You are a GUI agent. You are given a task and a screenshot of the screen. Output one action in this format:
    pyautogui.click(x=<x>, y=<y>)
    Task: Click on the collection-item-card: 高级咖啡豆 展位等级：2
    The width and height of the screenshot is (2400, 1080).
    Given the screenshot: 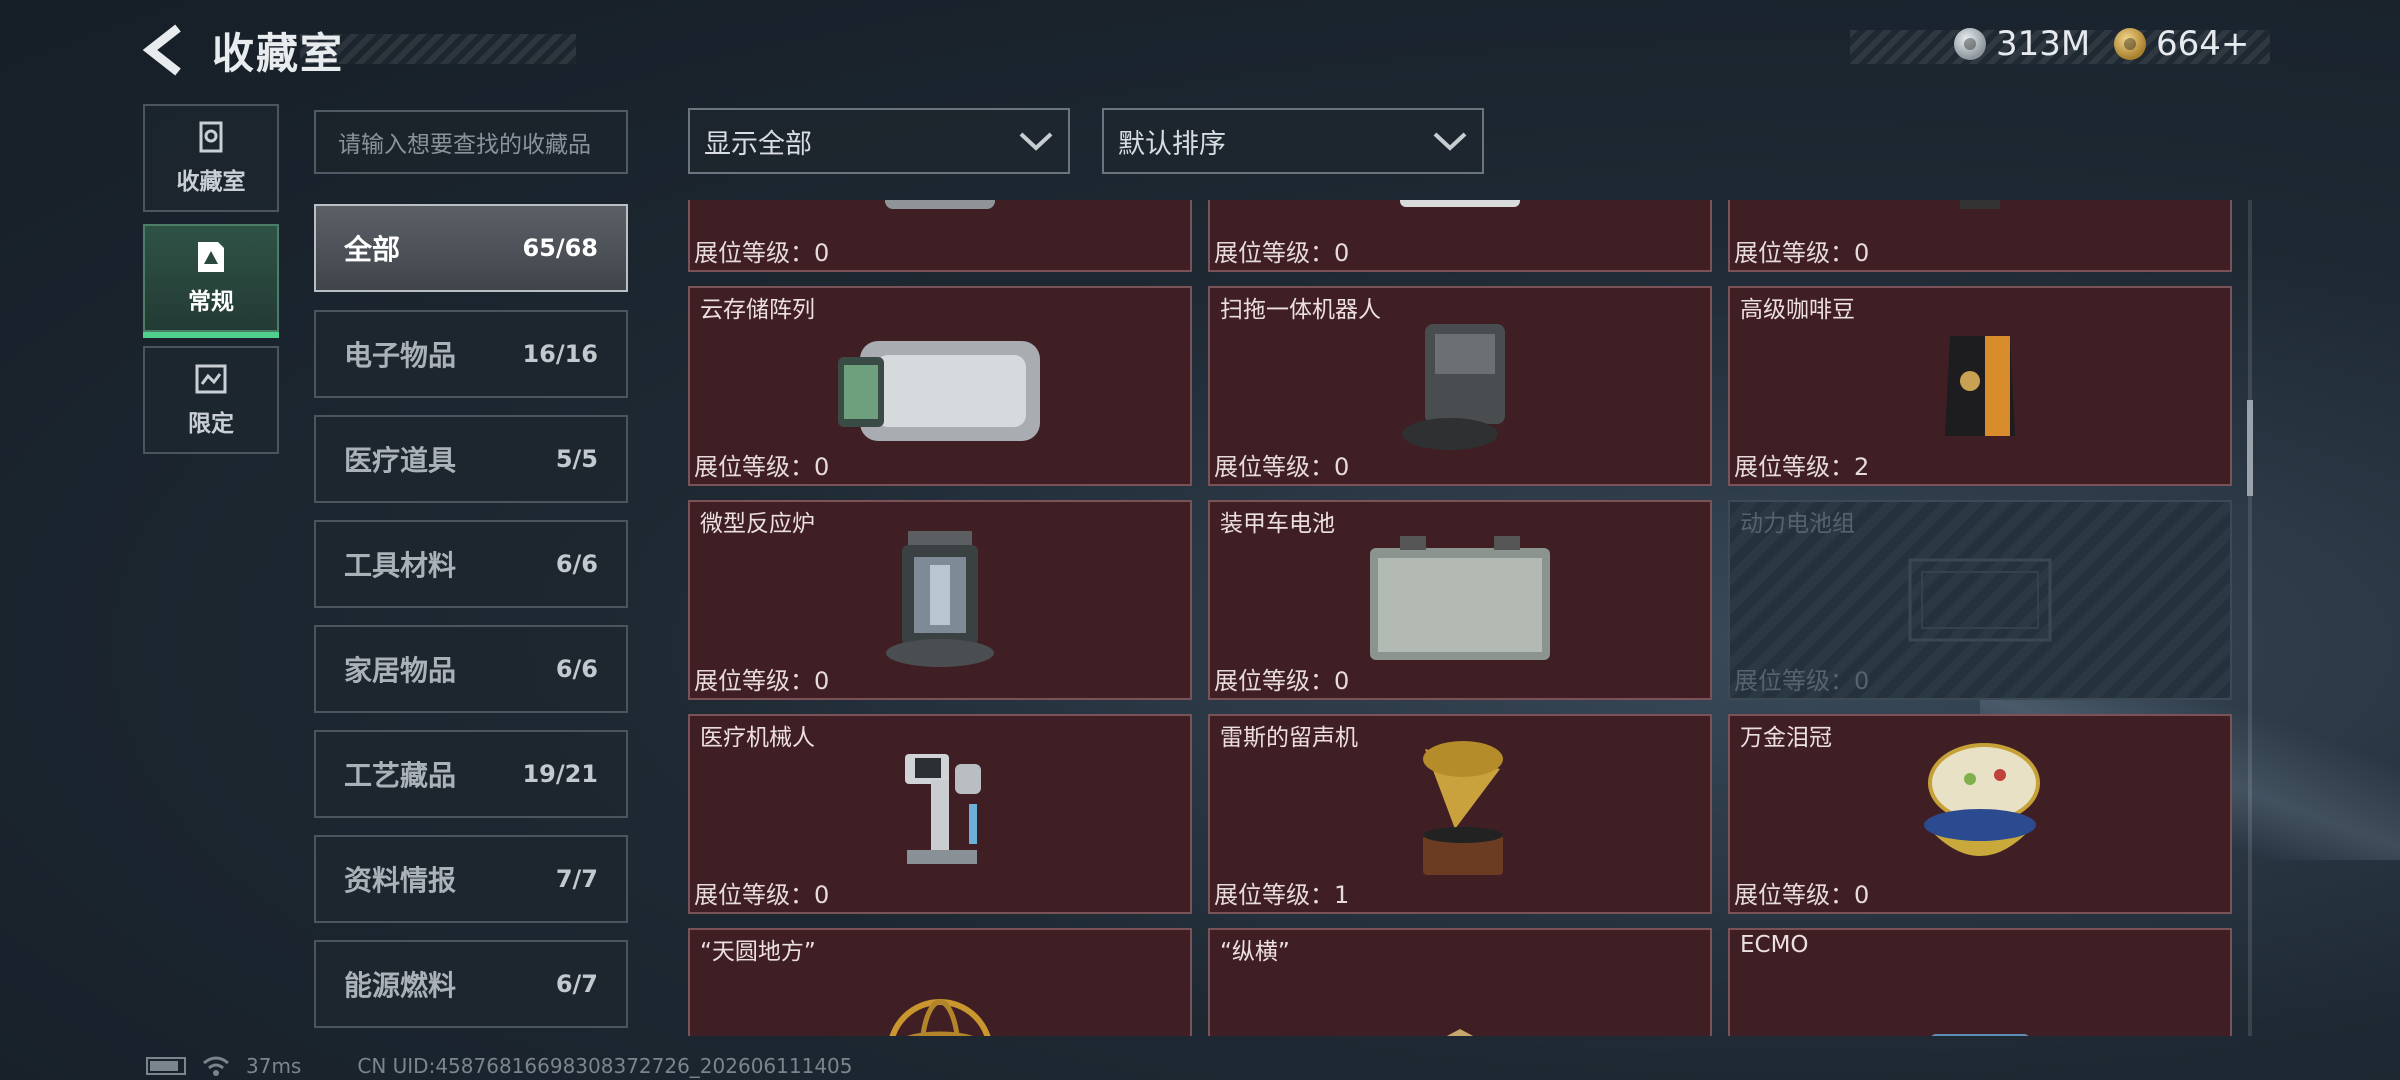 What is the action you would take?
    pyautogui.click(x=1980, y=386)
    